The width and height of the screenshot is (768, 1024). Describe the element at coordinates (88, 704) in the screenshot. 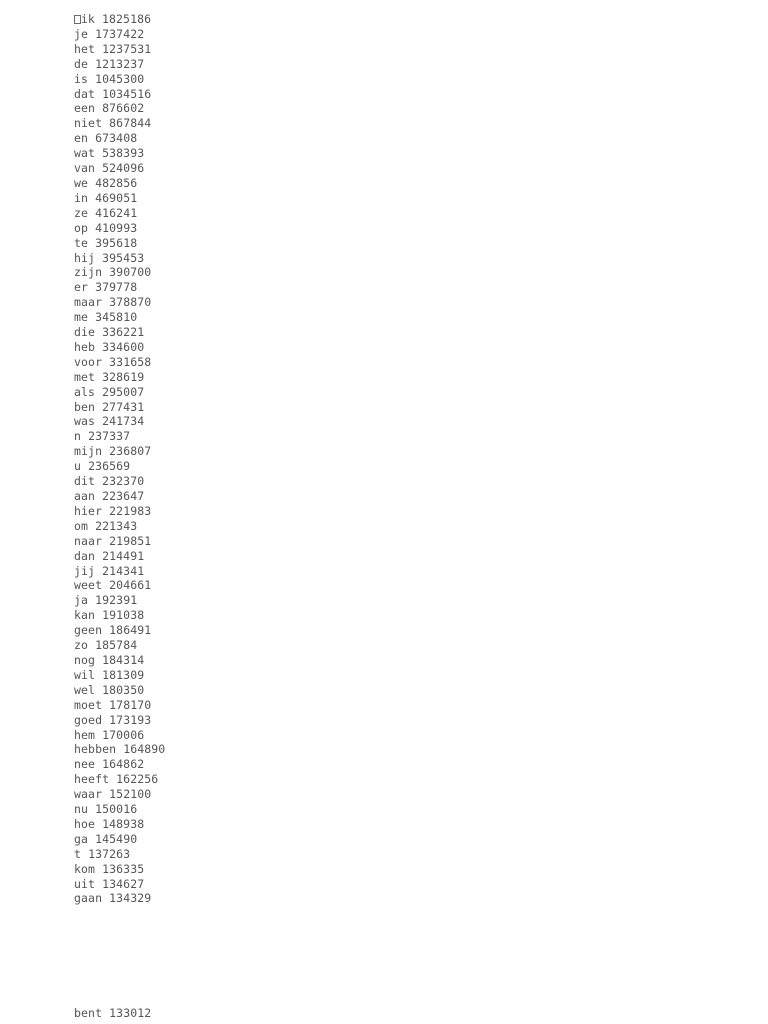

I see `word-token: moet` at that location.